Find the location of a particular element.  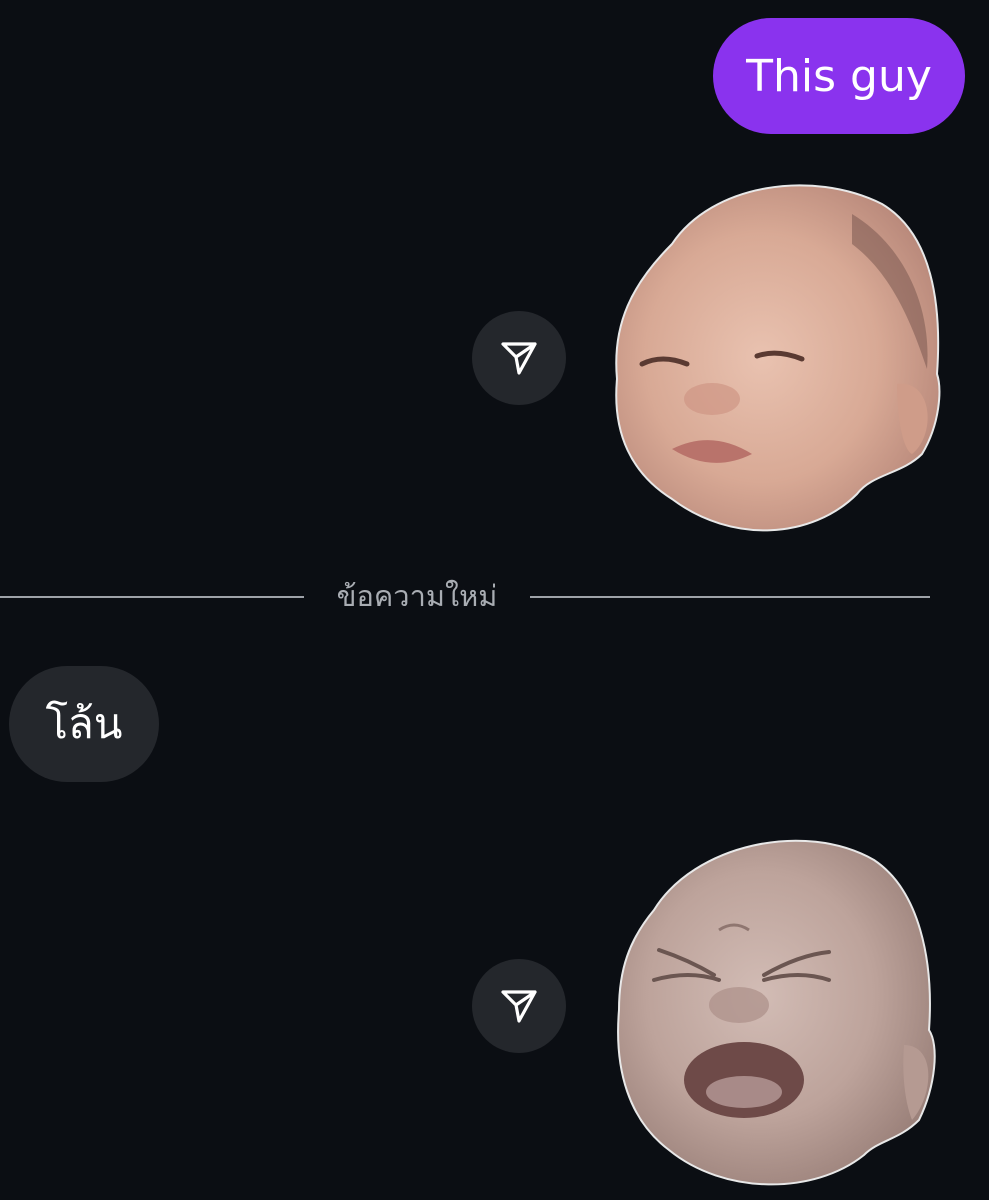

baby-face-crying-sticker is located at coordinates (776, 1010).